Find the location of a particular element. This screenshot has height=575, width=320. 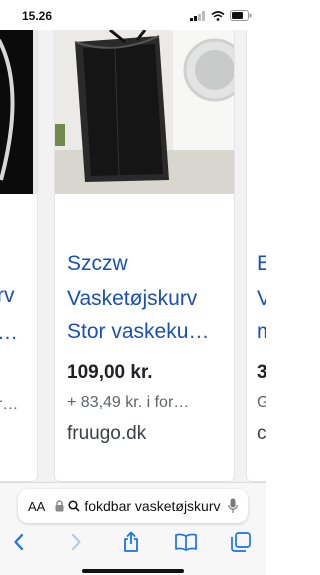

chevron-right-icon is located at coordinates (76, 542).